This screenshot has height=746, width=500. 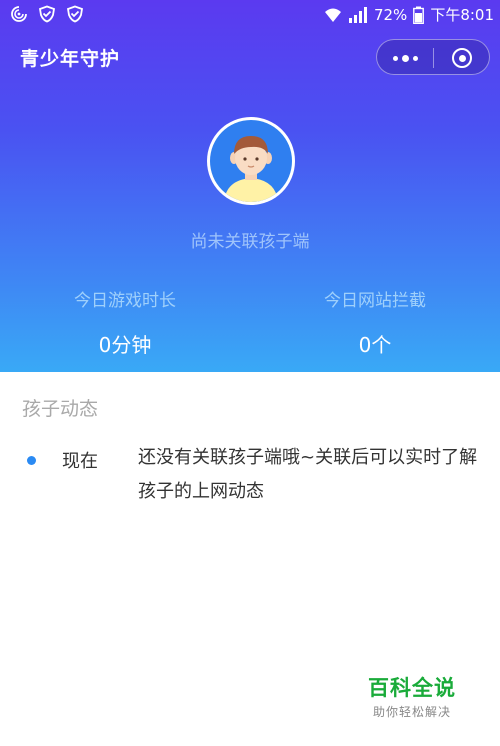 What do you see at coordinates (125, 345) in the screenshot?
I see `stat-value: 0分钟` at bounding box center [125, 345].